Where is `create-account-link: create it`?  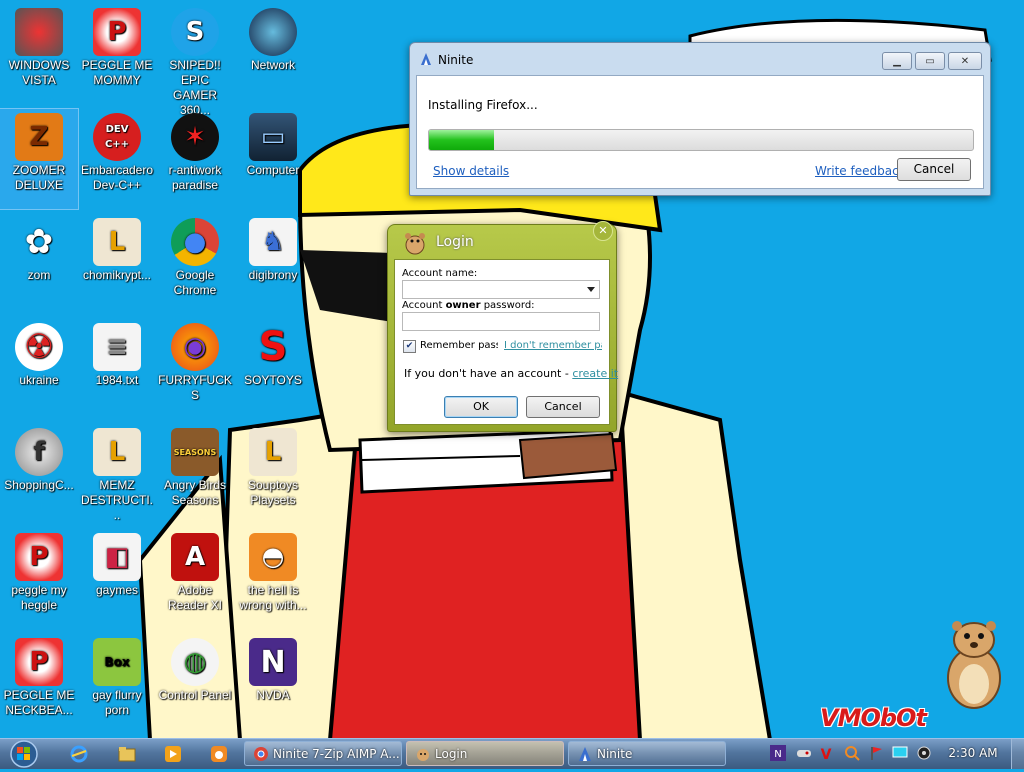 create-account-link: create it is located at coordinates (595, 373).